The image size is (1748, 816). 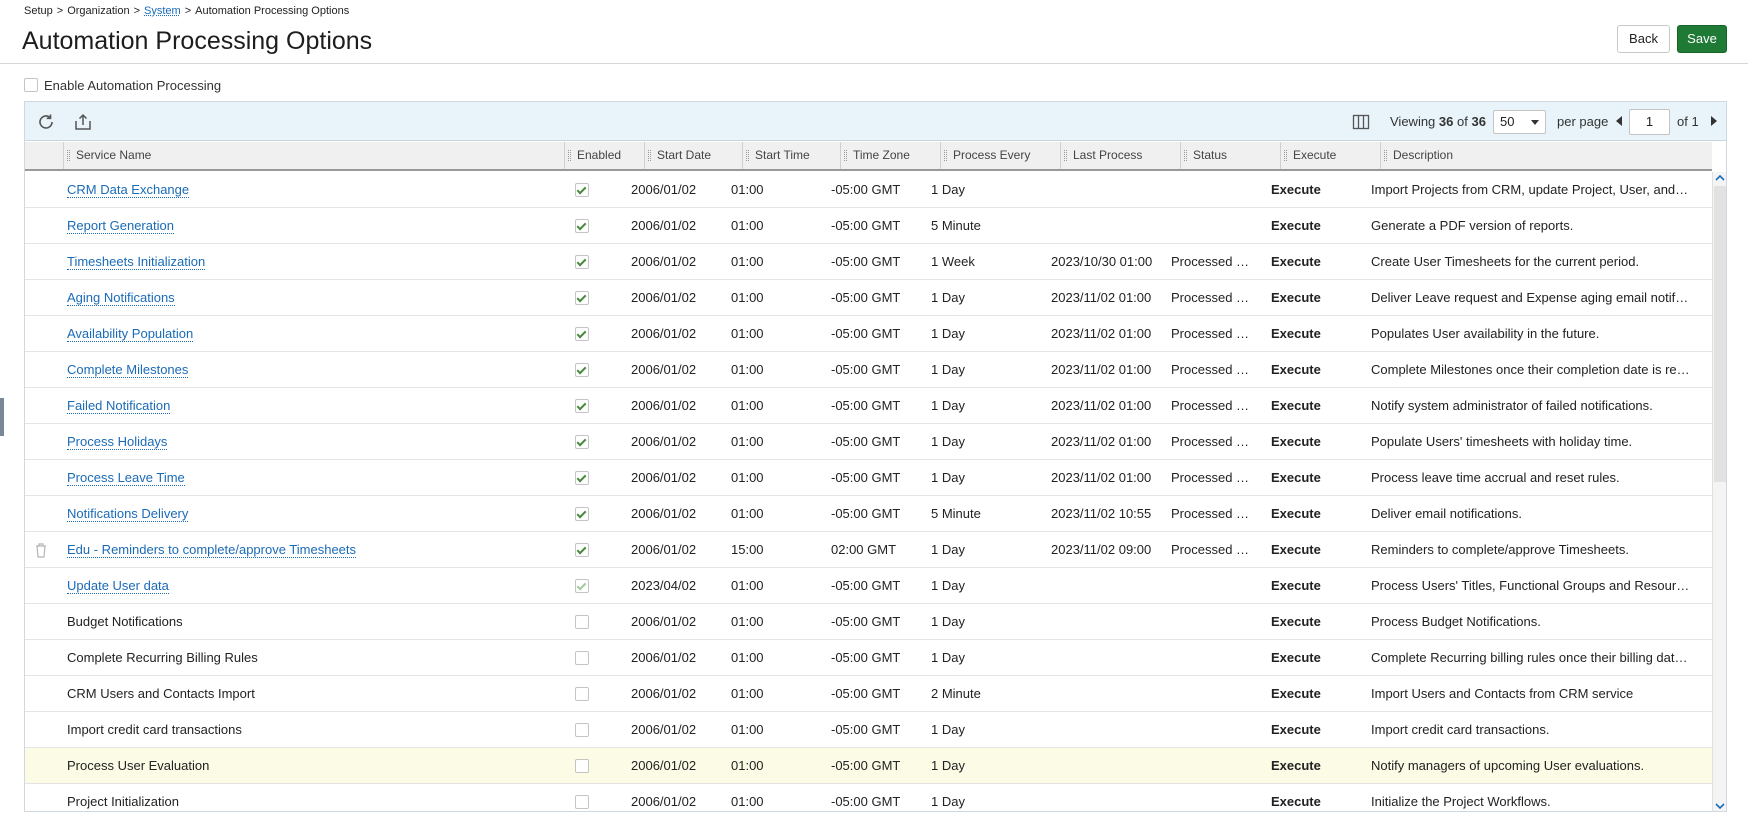 What do you see at coordinates (302, 370) in the screenshot?
I see `service-name: Complete Milestones` at bounding box center [302, 370].